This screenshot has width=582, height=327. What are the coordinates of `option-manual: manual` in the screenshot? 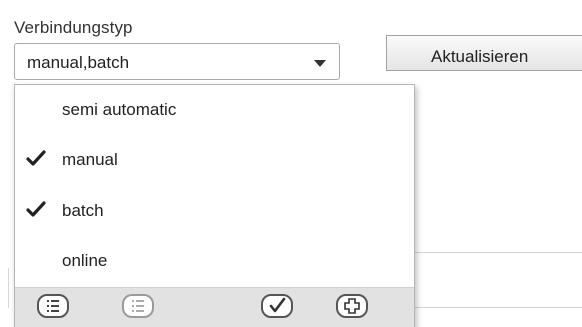 It's located at (214, 160).